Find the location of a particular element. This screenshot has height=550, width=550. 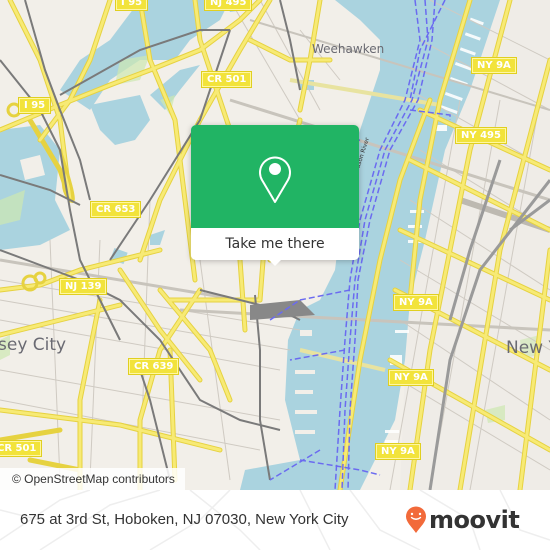

shield-ny9a-2: NY 9A is located at coordinates (411, 377).